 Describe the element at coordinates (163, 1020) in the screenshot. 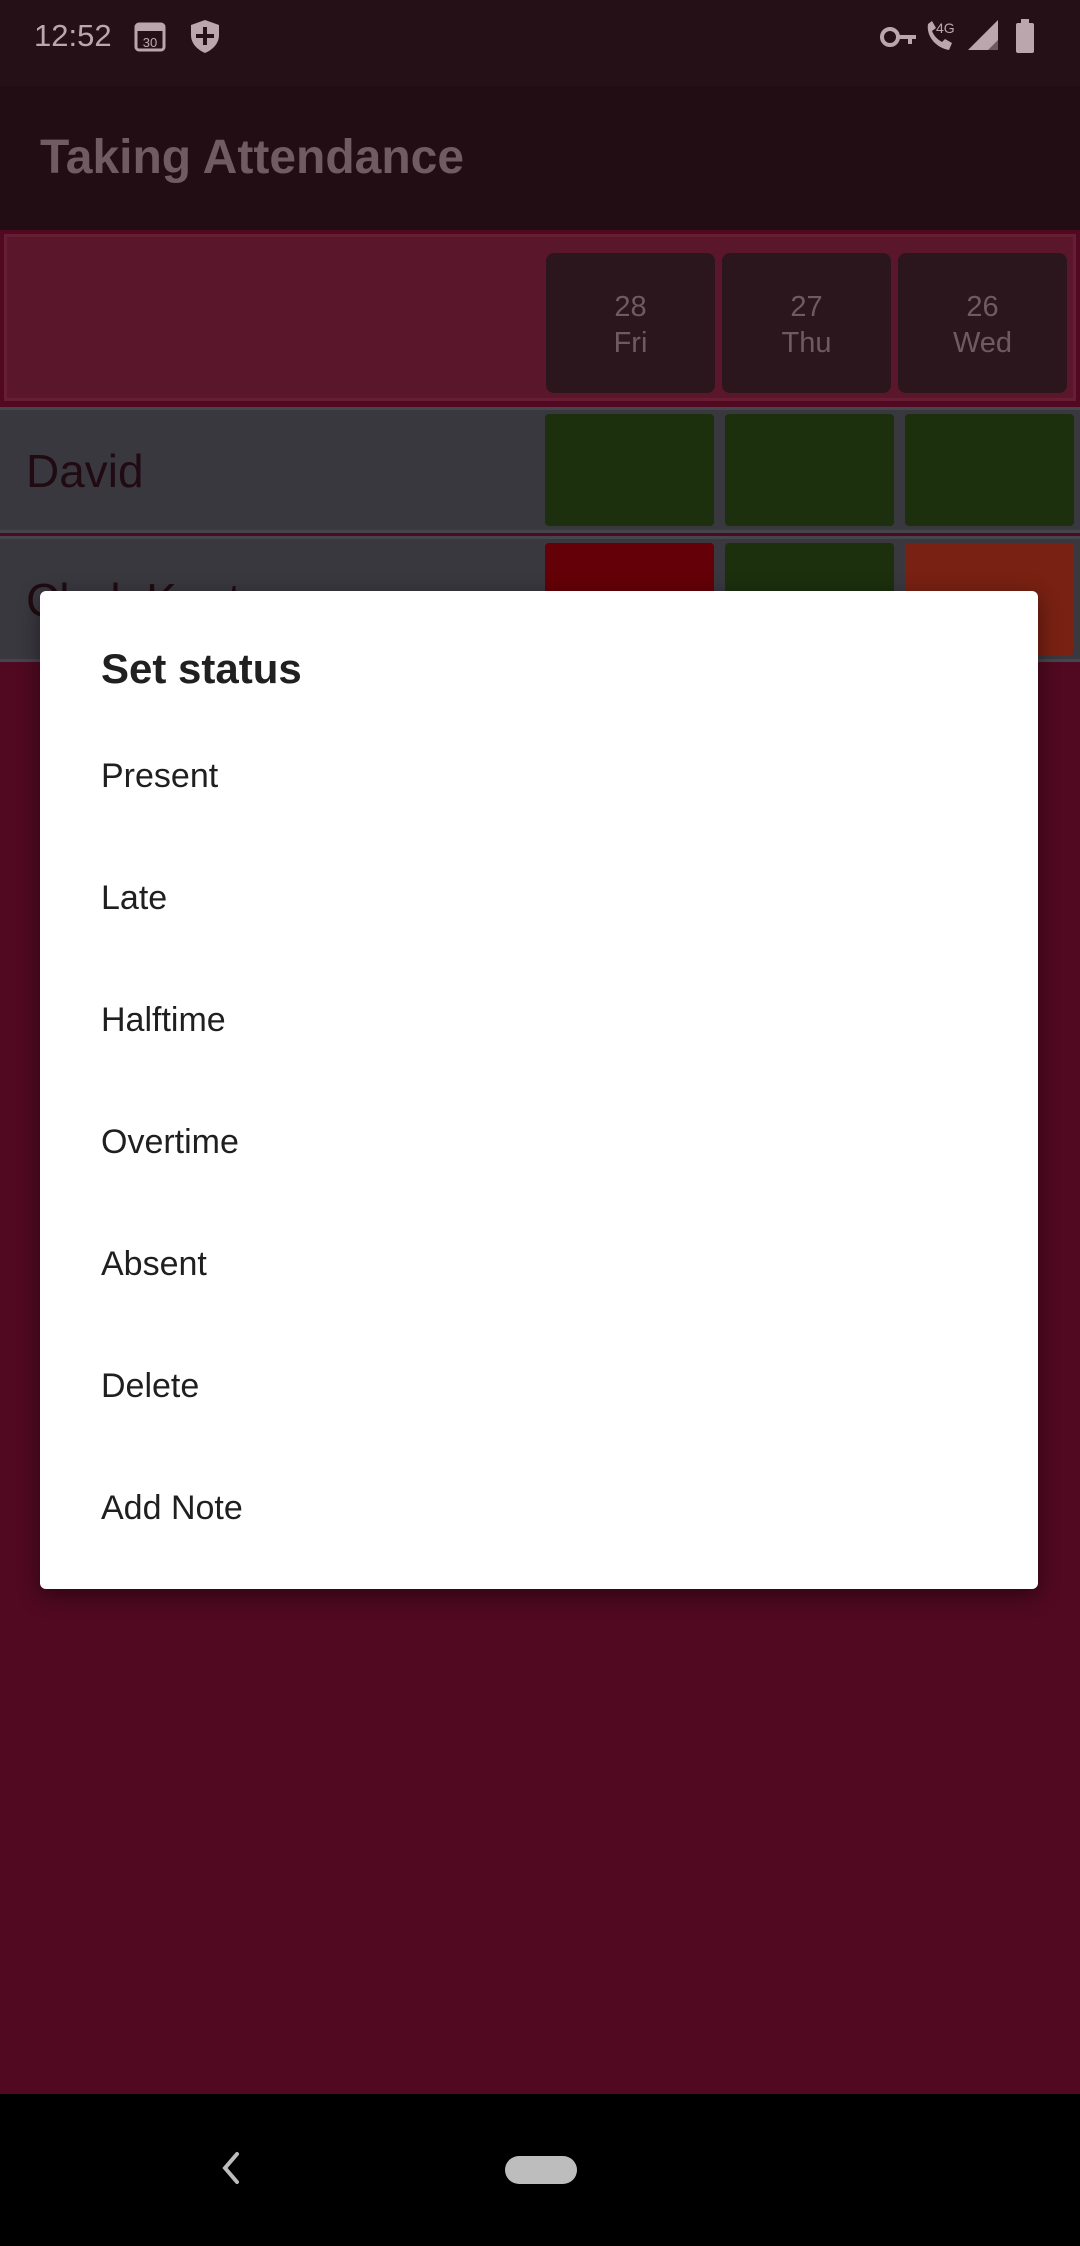

I see `option-label: Halftime` at that location.